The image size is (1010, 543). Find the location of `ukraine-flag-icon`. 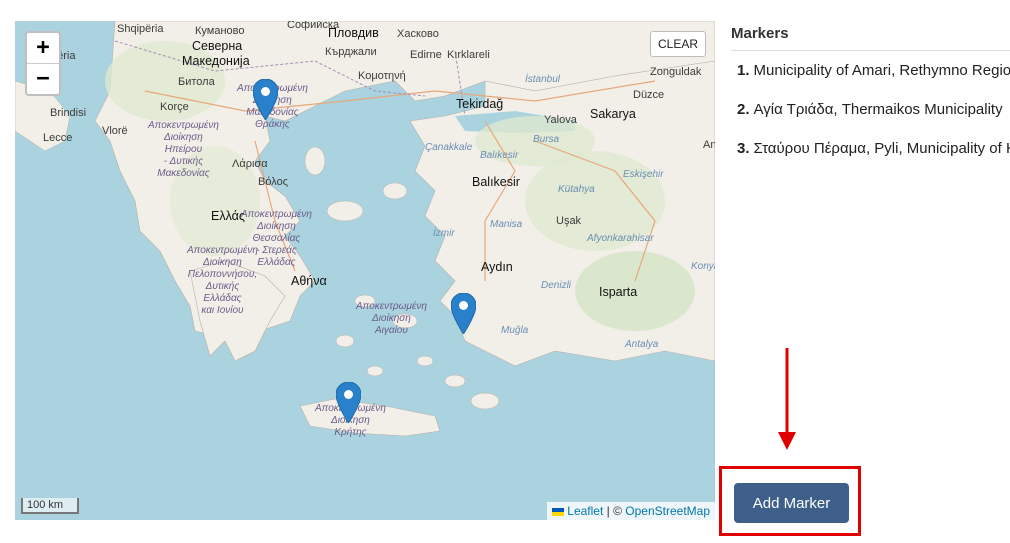

ukraine-flag-icon is located at coordinates (558, 511).